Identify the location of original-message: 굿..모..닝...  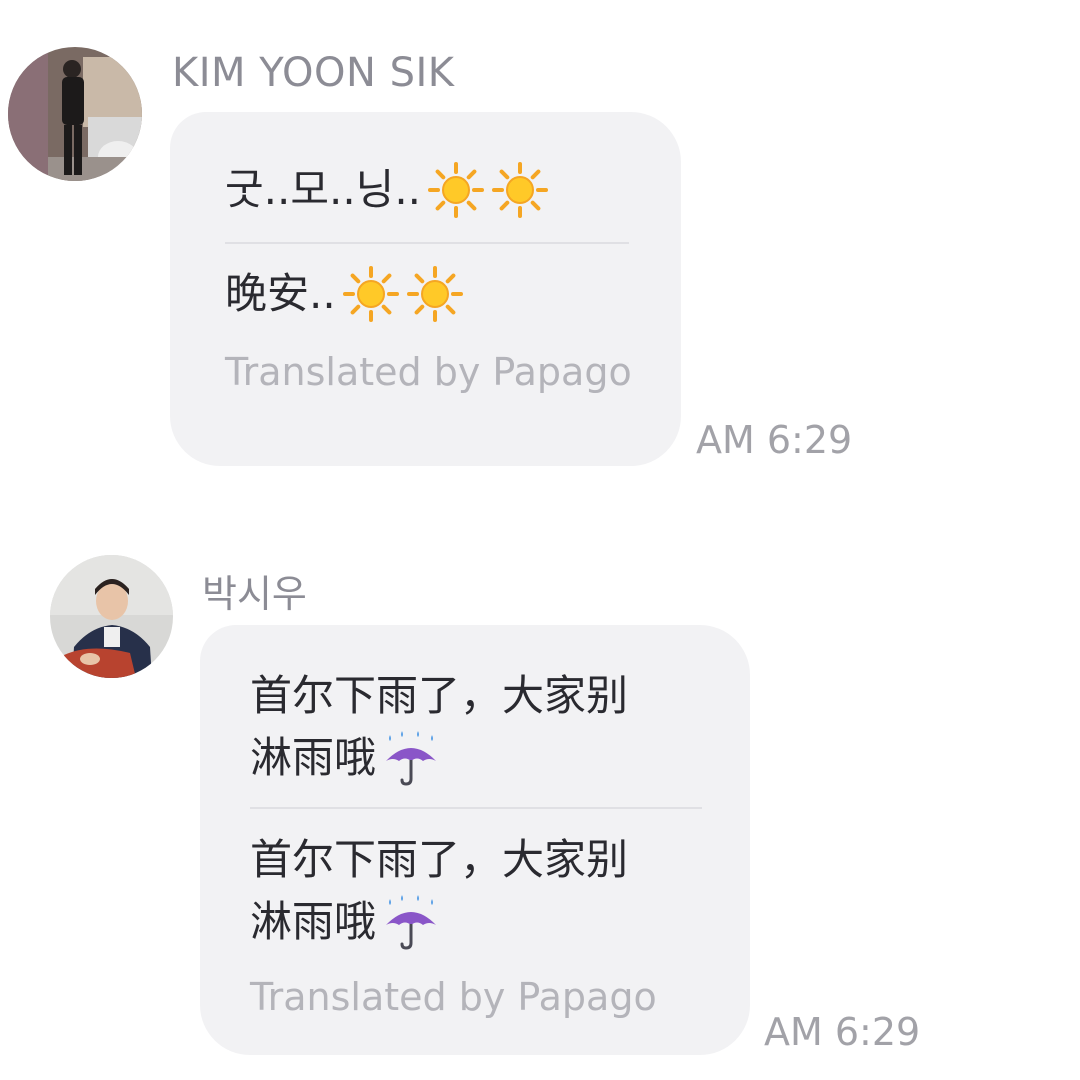
(453, 190).